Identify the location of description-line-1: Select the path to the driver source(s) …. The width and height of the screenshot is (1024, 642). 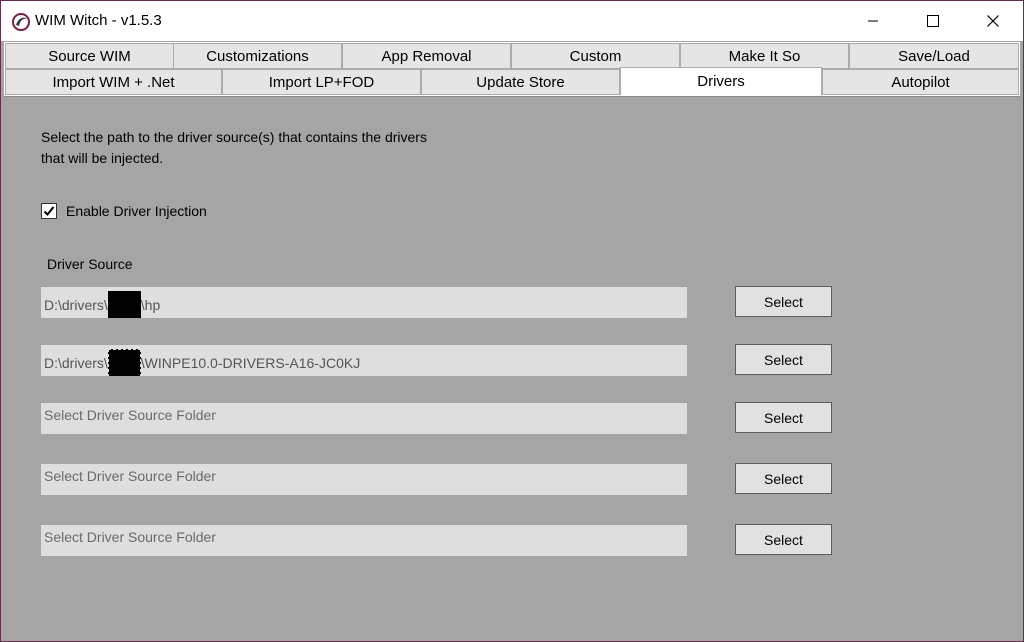
(234, 137).